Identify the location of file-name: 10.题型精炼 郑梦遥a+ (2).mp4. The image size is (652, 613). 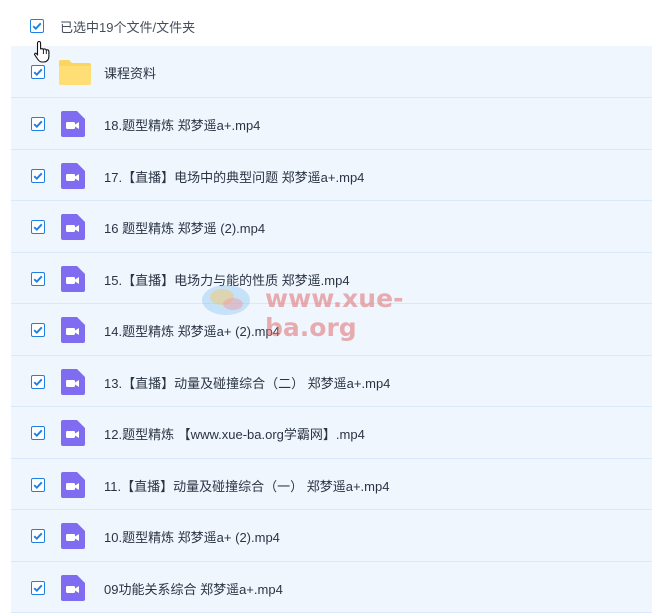
(192, 536).